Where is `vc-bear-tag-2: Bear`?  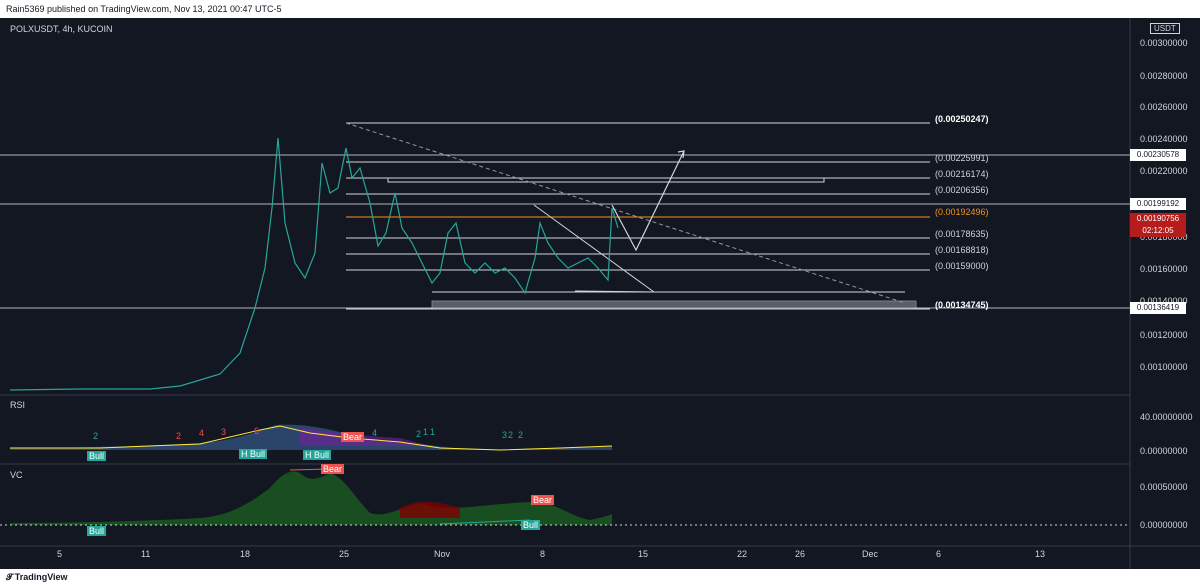 vc-bear-tag-2: Bear is located at coordinates (543, 500).